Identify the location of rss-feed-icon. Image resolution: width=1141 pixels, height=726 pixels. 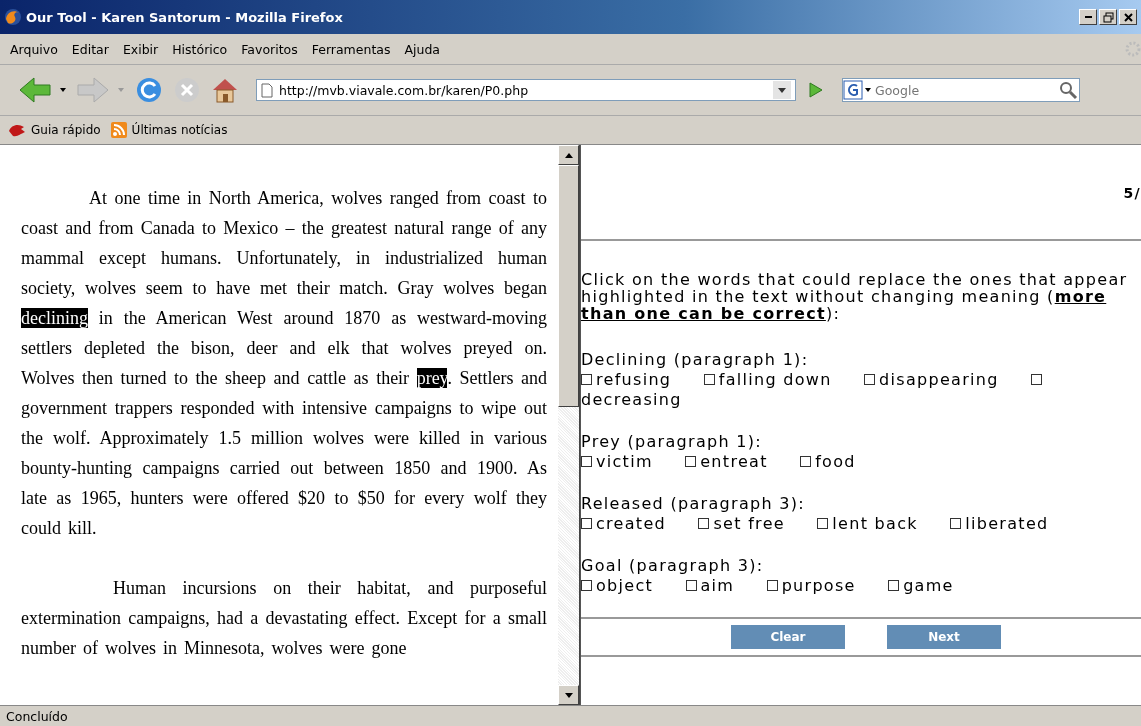
(118, 130).